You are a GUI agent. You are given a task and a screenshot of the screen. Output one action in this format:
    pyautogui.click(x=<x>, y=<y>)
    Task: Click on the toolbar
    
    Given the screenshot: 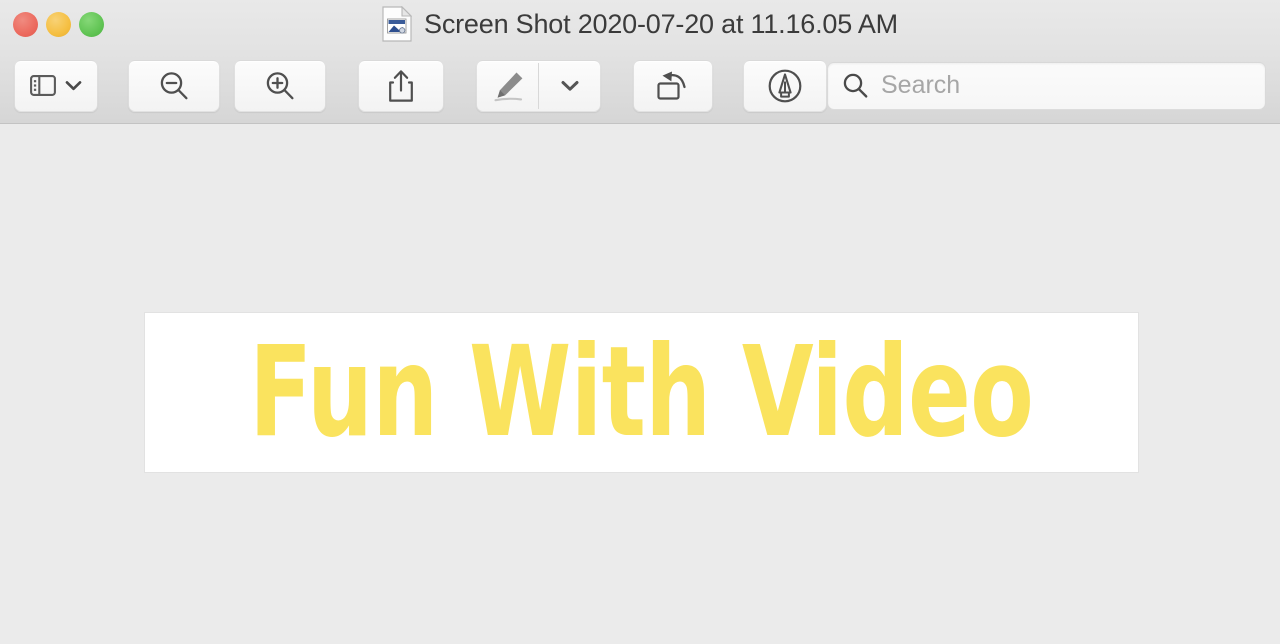 What is the action you would take?
    pyautogui.click(x=640, y=86)
    